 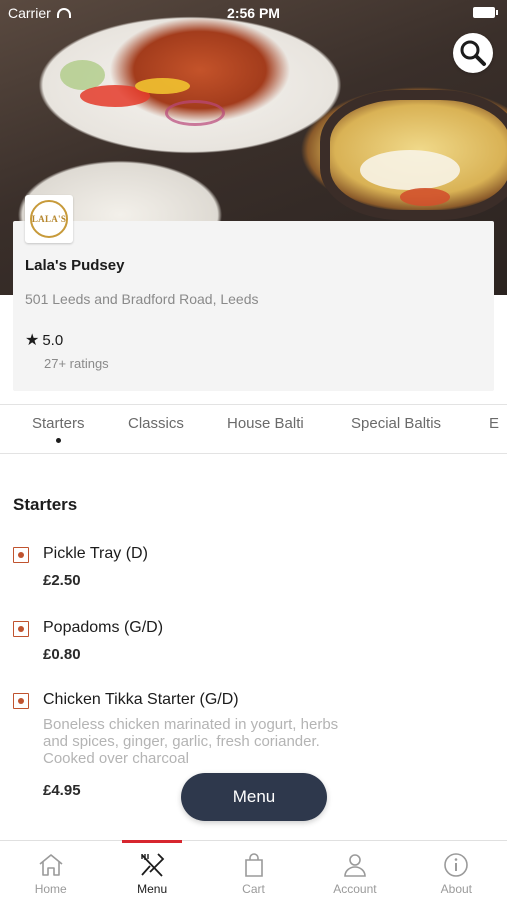 I want to click on logo-emblem: LALA'S, so click(x=49, y=219).